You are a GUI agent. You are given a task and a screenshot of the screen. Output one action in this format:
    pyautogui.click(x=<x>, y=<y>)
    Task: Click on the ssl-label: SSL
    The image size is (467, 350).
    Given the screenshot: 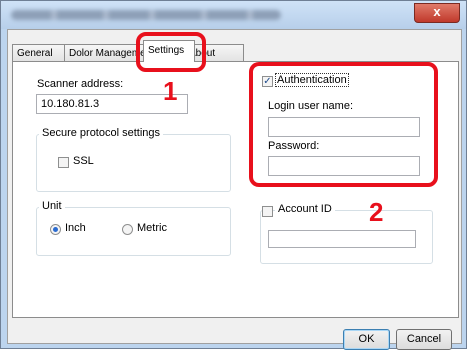 What is the action you would take?
    pyautogui.click(x=83, y=161)
    